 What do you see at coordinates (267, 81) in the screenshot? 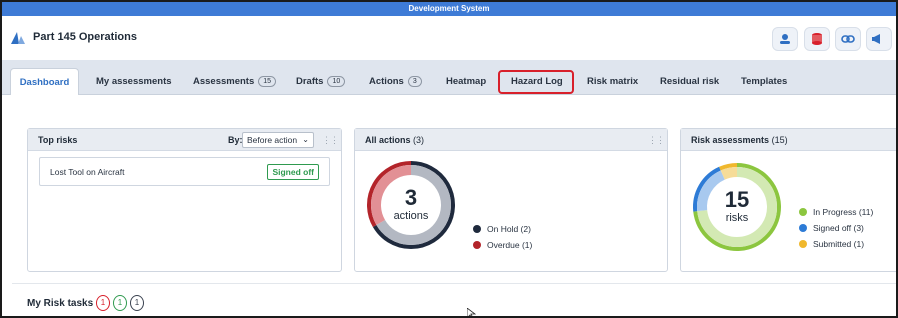
I see `tab-count-badge: 15` at bounding box center [267, 81].